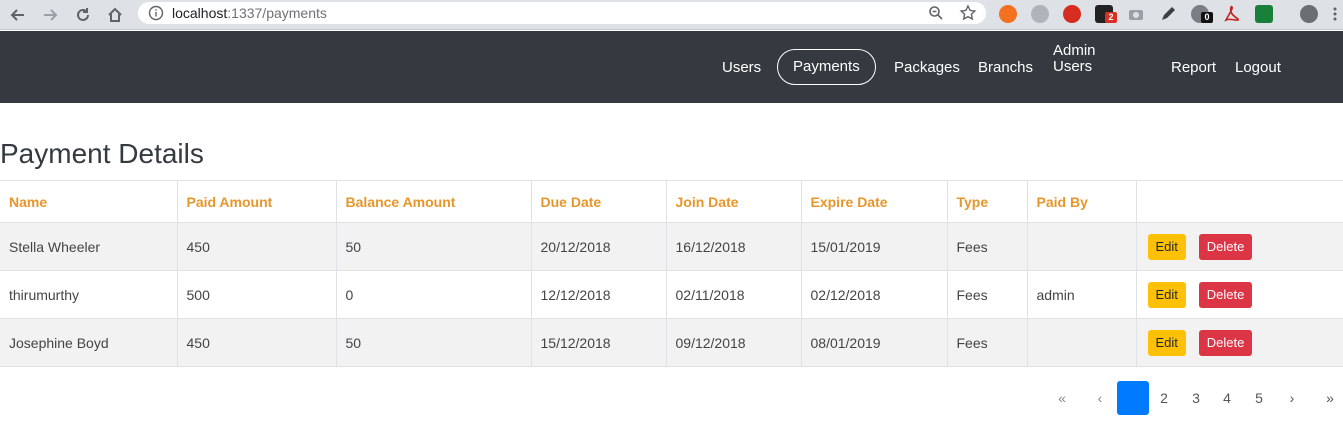  What do you see at coordinates (257, 201) in the screenshot?
I see `column-header: Paid Amount` at bounding box center [257, 201].